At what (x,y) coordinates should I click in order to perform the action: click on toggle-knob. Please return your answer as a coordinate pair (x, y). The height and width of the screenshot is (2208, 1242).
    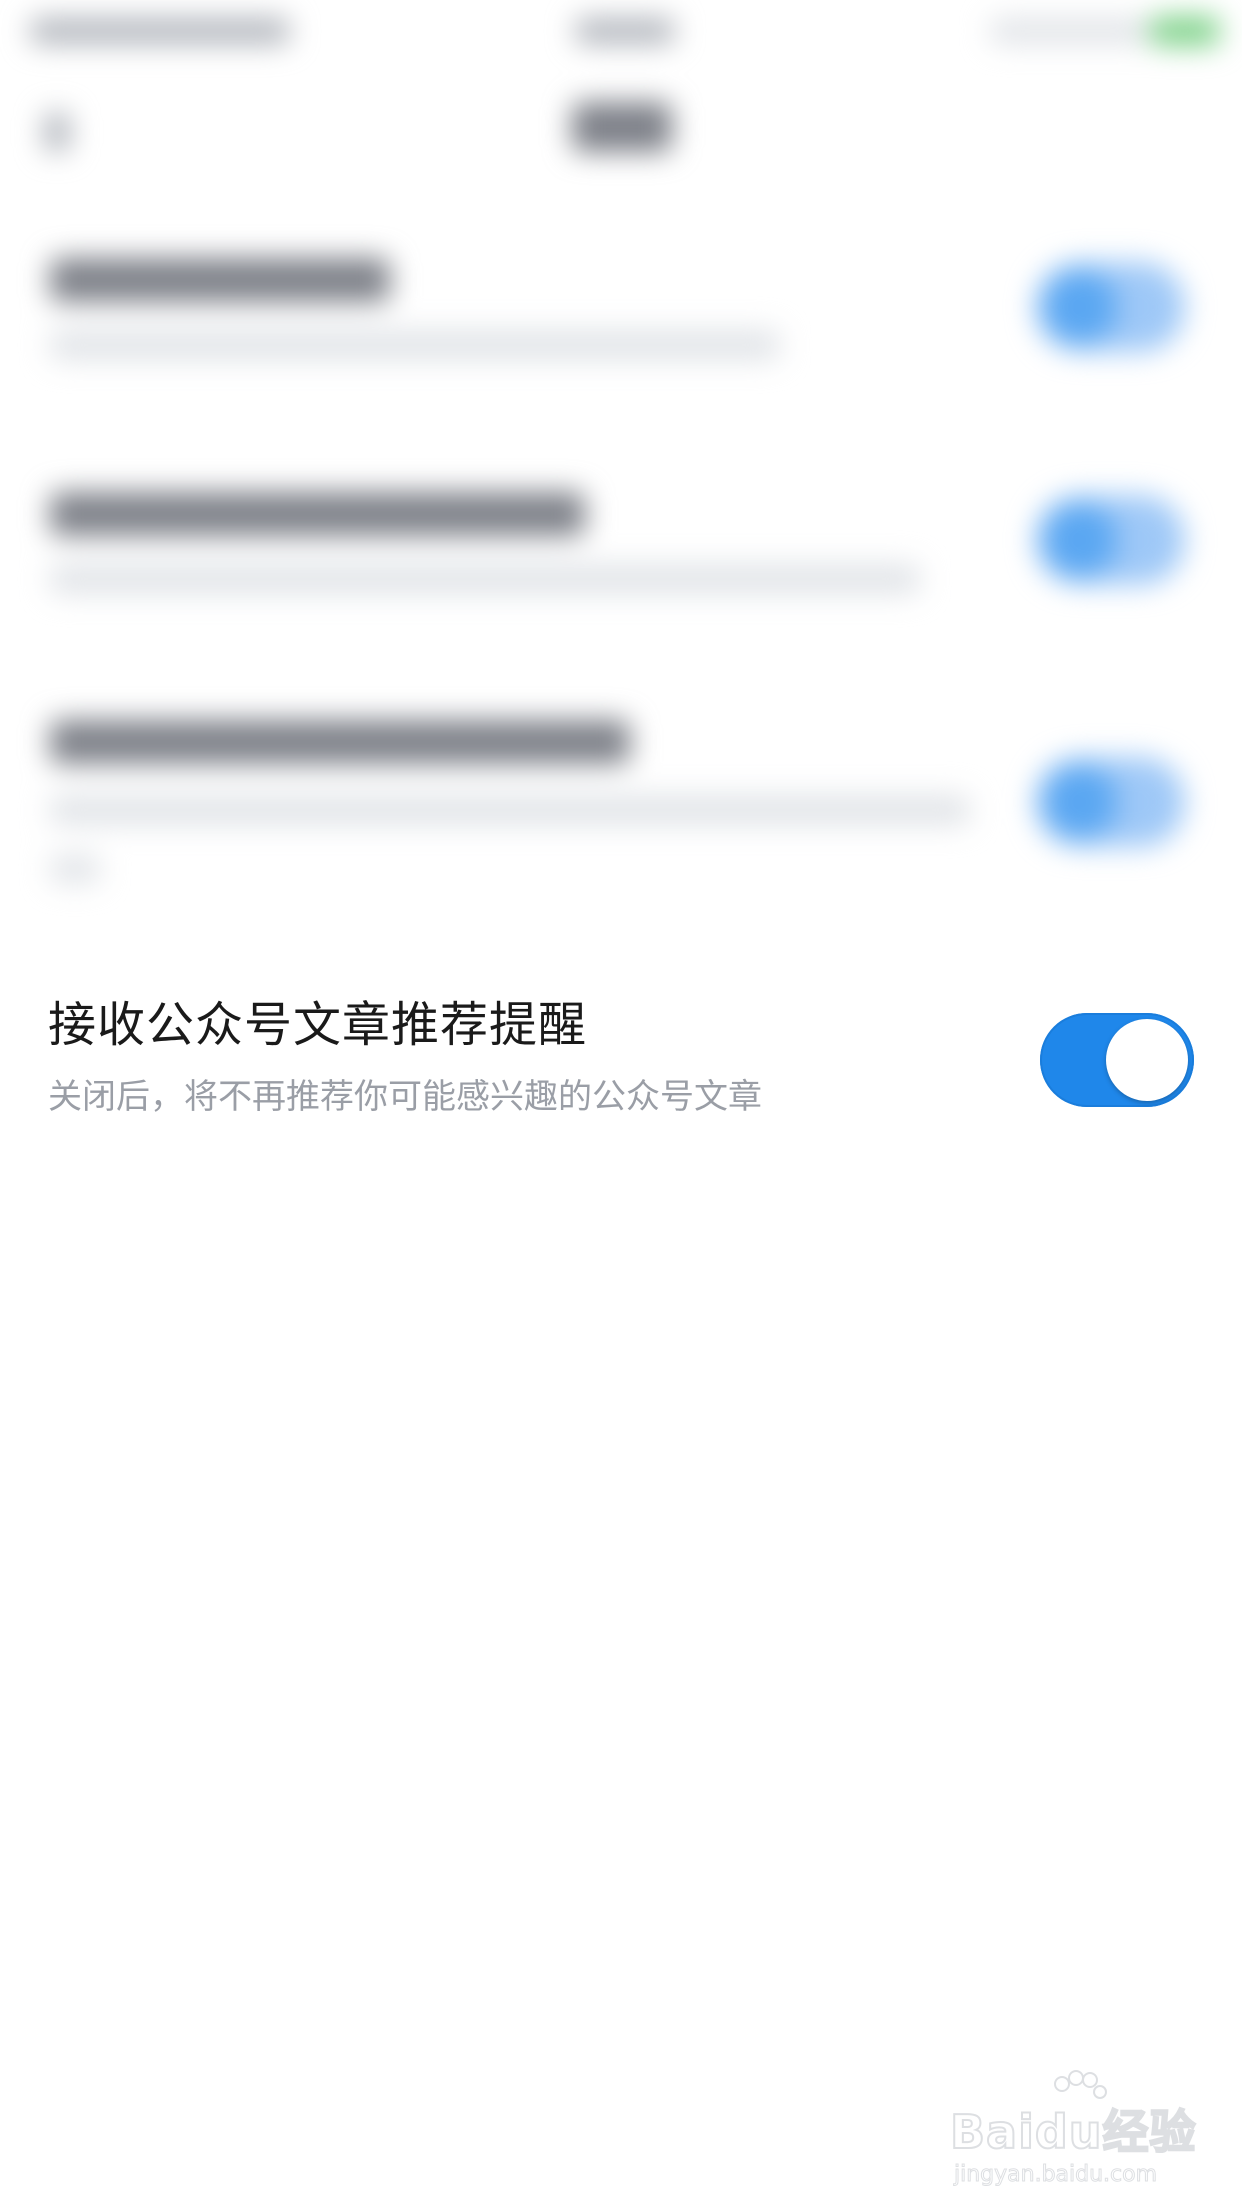
    Looking at the image, I should click on (1147, 1060).